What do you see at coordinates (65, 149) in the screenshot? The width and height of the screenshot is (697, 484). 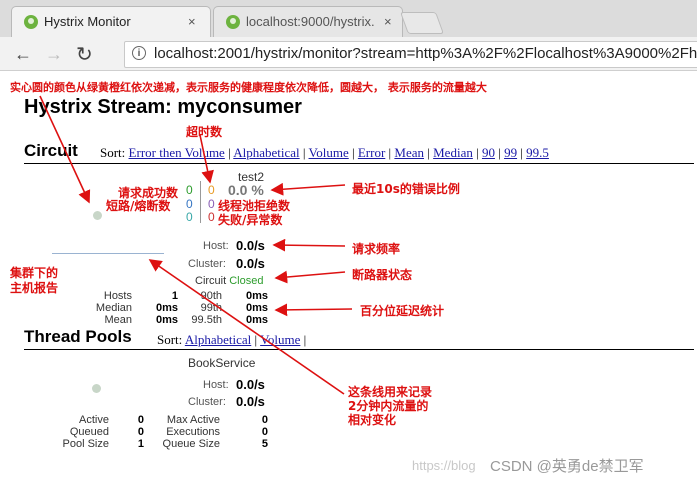 I see `arrow-to-health-circle` at bounding box center [65, 149].